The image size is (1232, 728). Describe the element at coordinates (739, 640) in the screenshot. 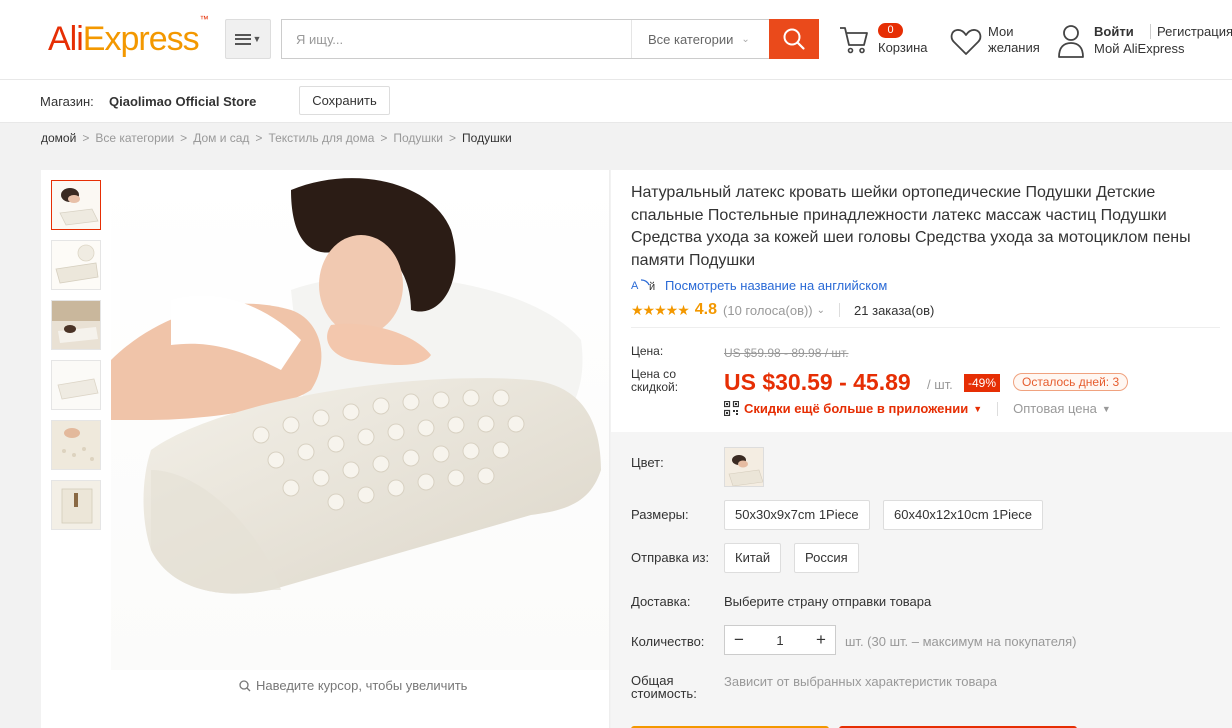

I see `quantity-decrease-button: −` at that location.